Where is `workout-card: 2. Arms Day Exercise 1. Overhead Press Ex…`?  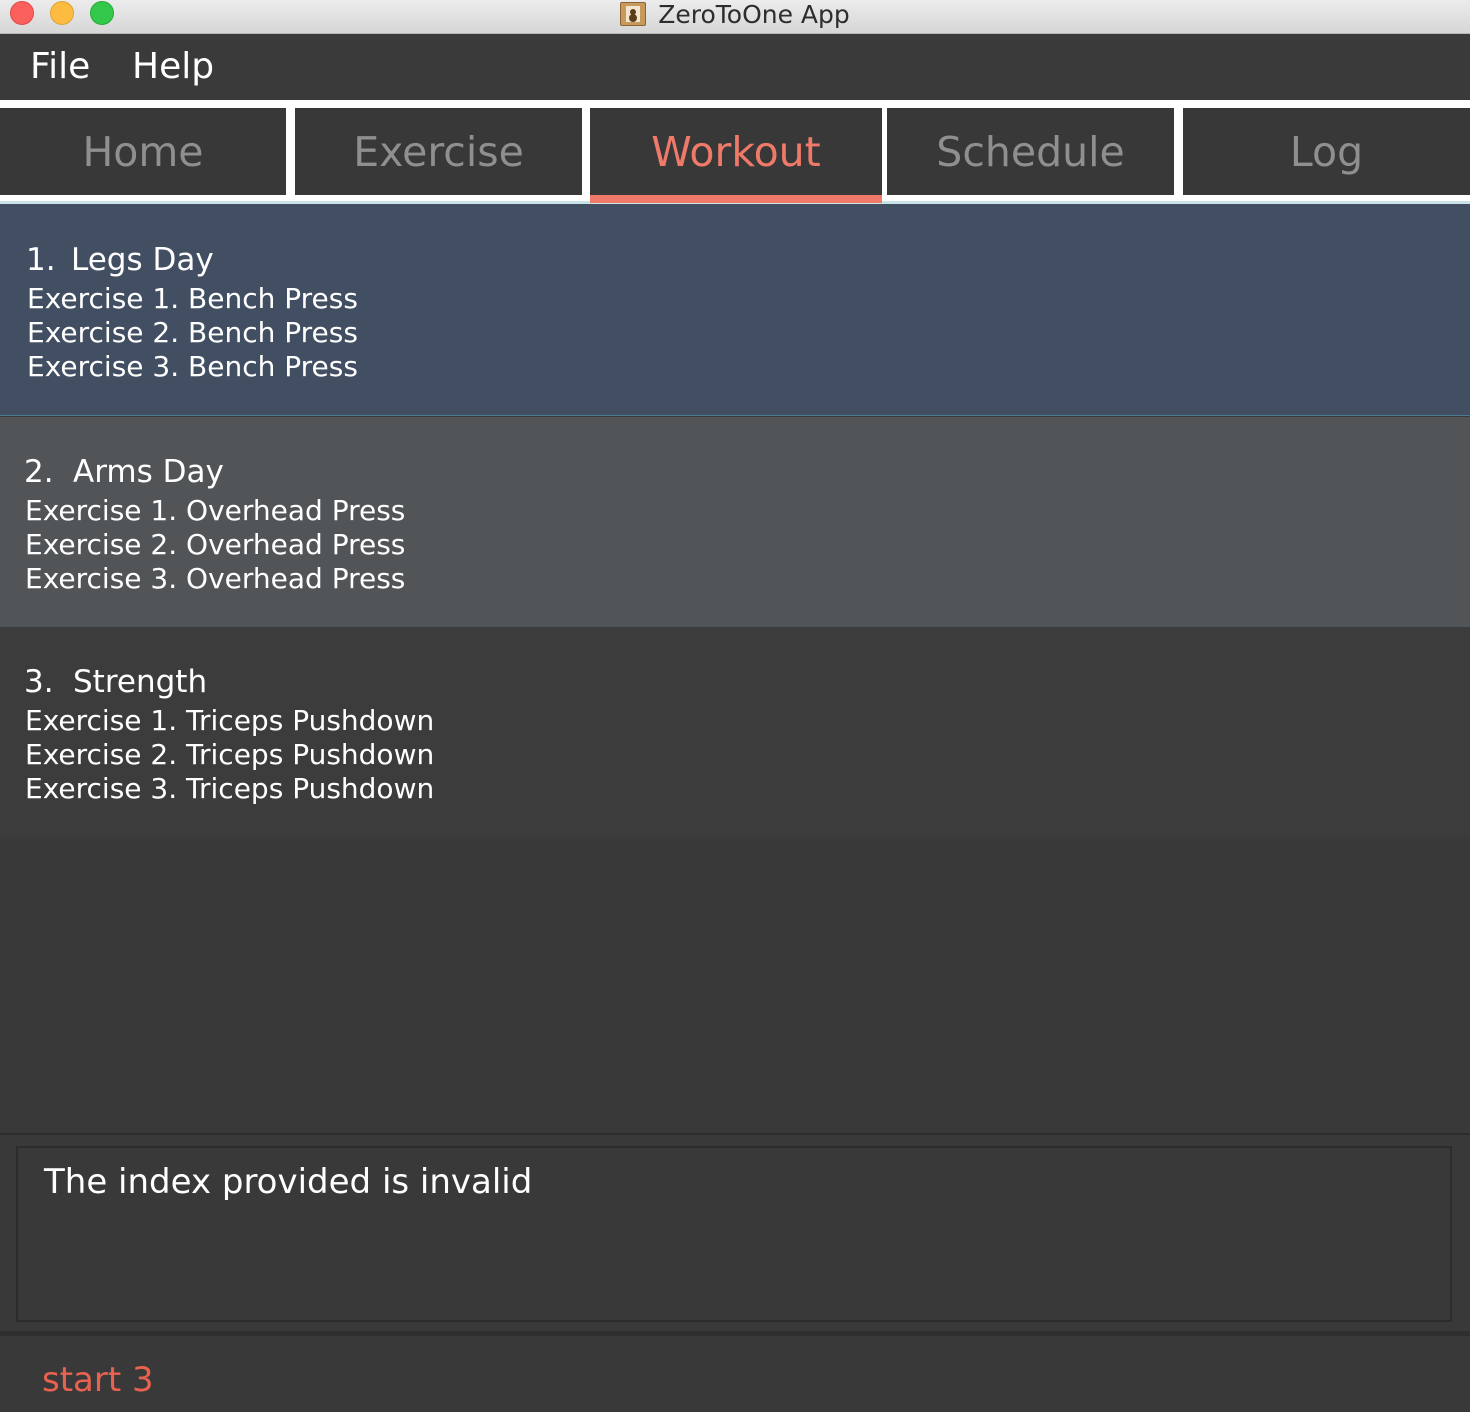 workout-card: 2. Arms Day Exercise 1. Overhead Press Ex… is located at coordinates (735, 522).